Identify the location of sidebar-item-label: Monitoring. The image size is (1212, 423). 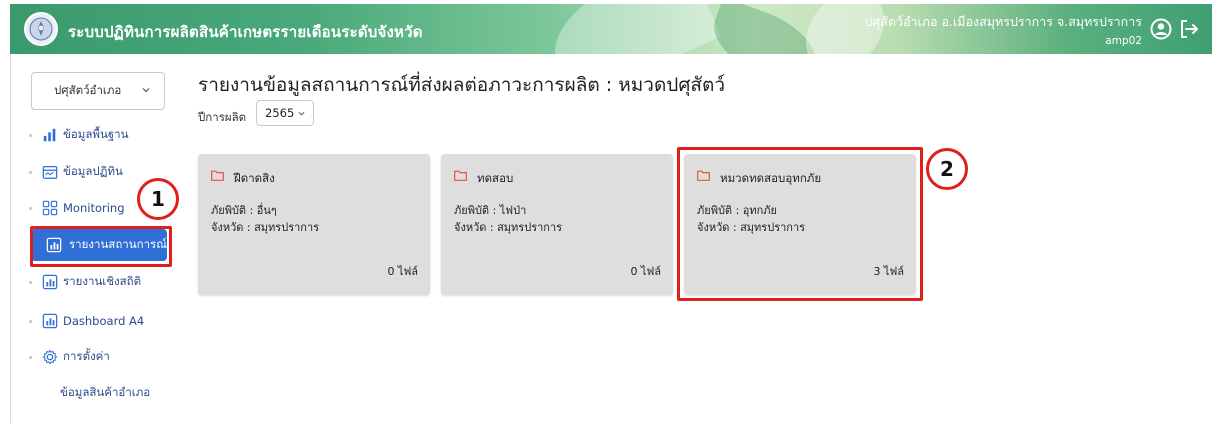
(94, 208).